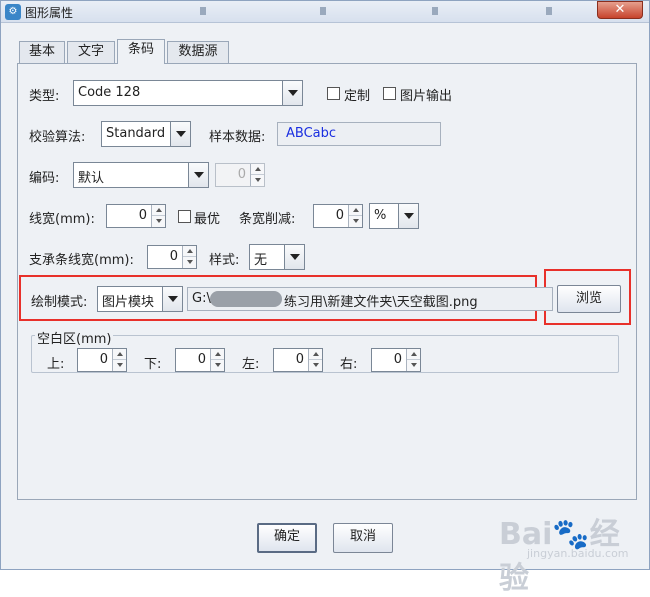 This screenshot has height=597, width=650. Describe the element at coordinates (246, 299) in the screenshot. I see `redacted-blur` at that location.